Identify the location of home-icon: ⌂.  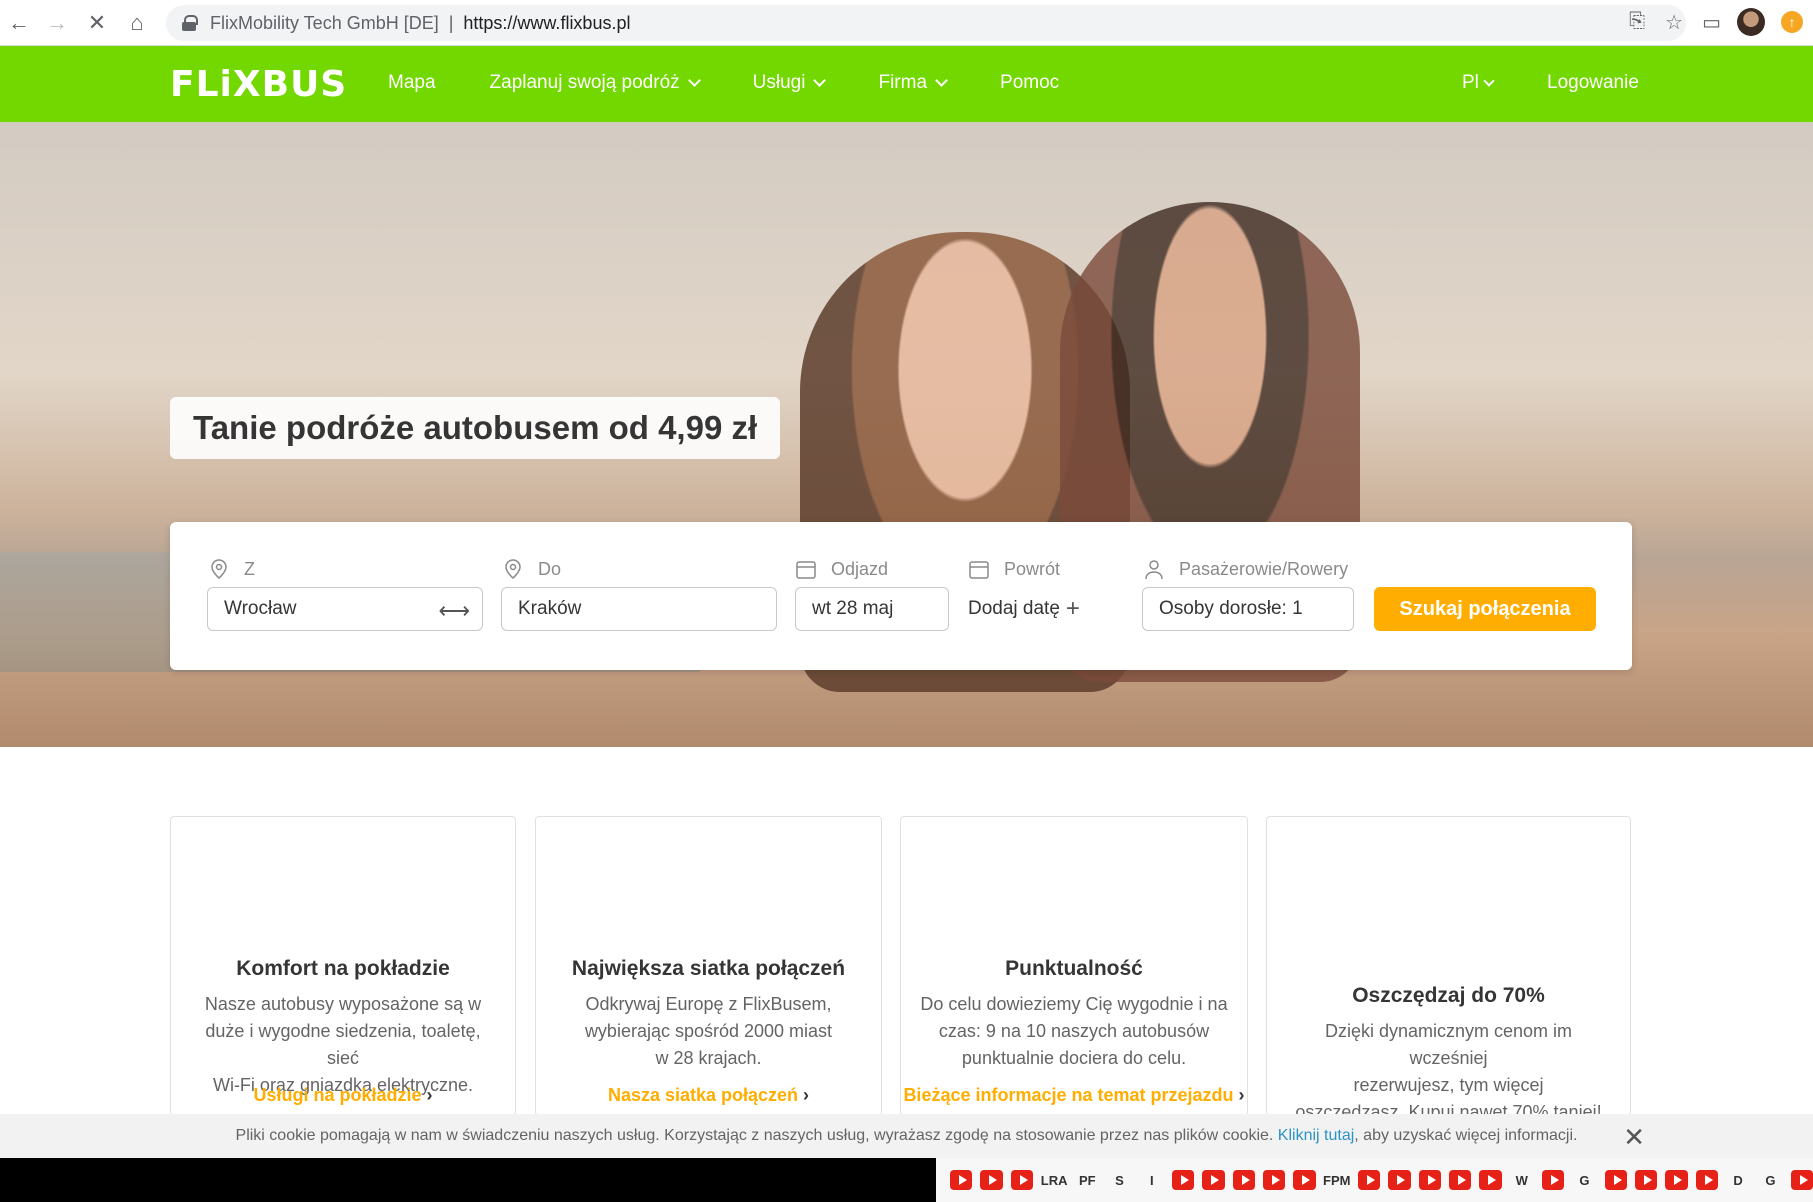
(137, 23).